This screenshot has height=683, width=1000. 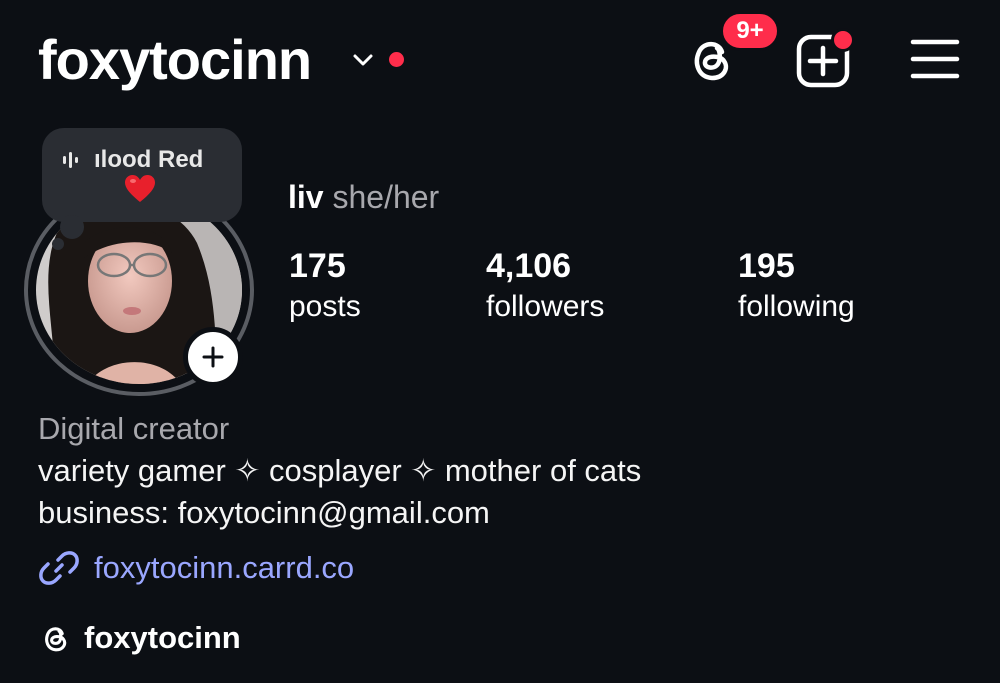 I want to click on stat-value: 195, so click(x=766, y=266).